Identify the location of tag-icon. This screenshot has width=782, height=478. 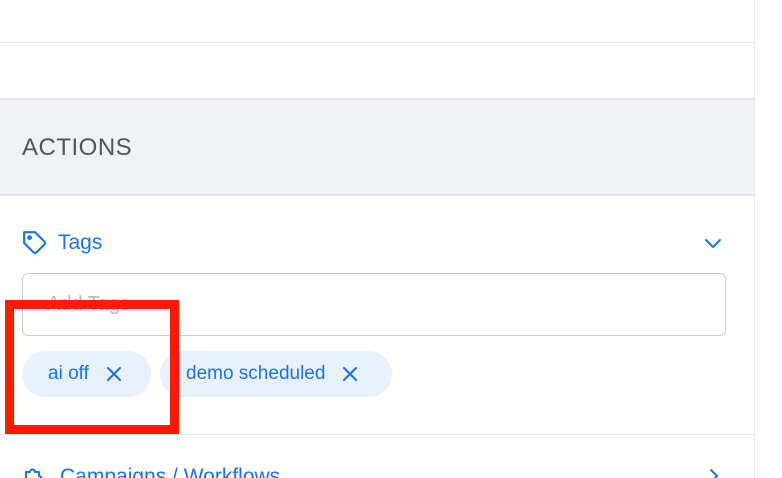
(35, 243).